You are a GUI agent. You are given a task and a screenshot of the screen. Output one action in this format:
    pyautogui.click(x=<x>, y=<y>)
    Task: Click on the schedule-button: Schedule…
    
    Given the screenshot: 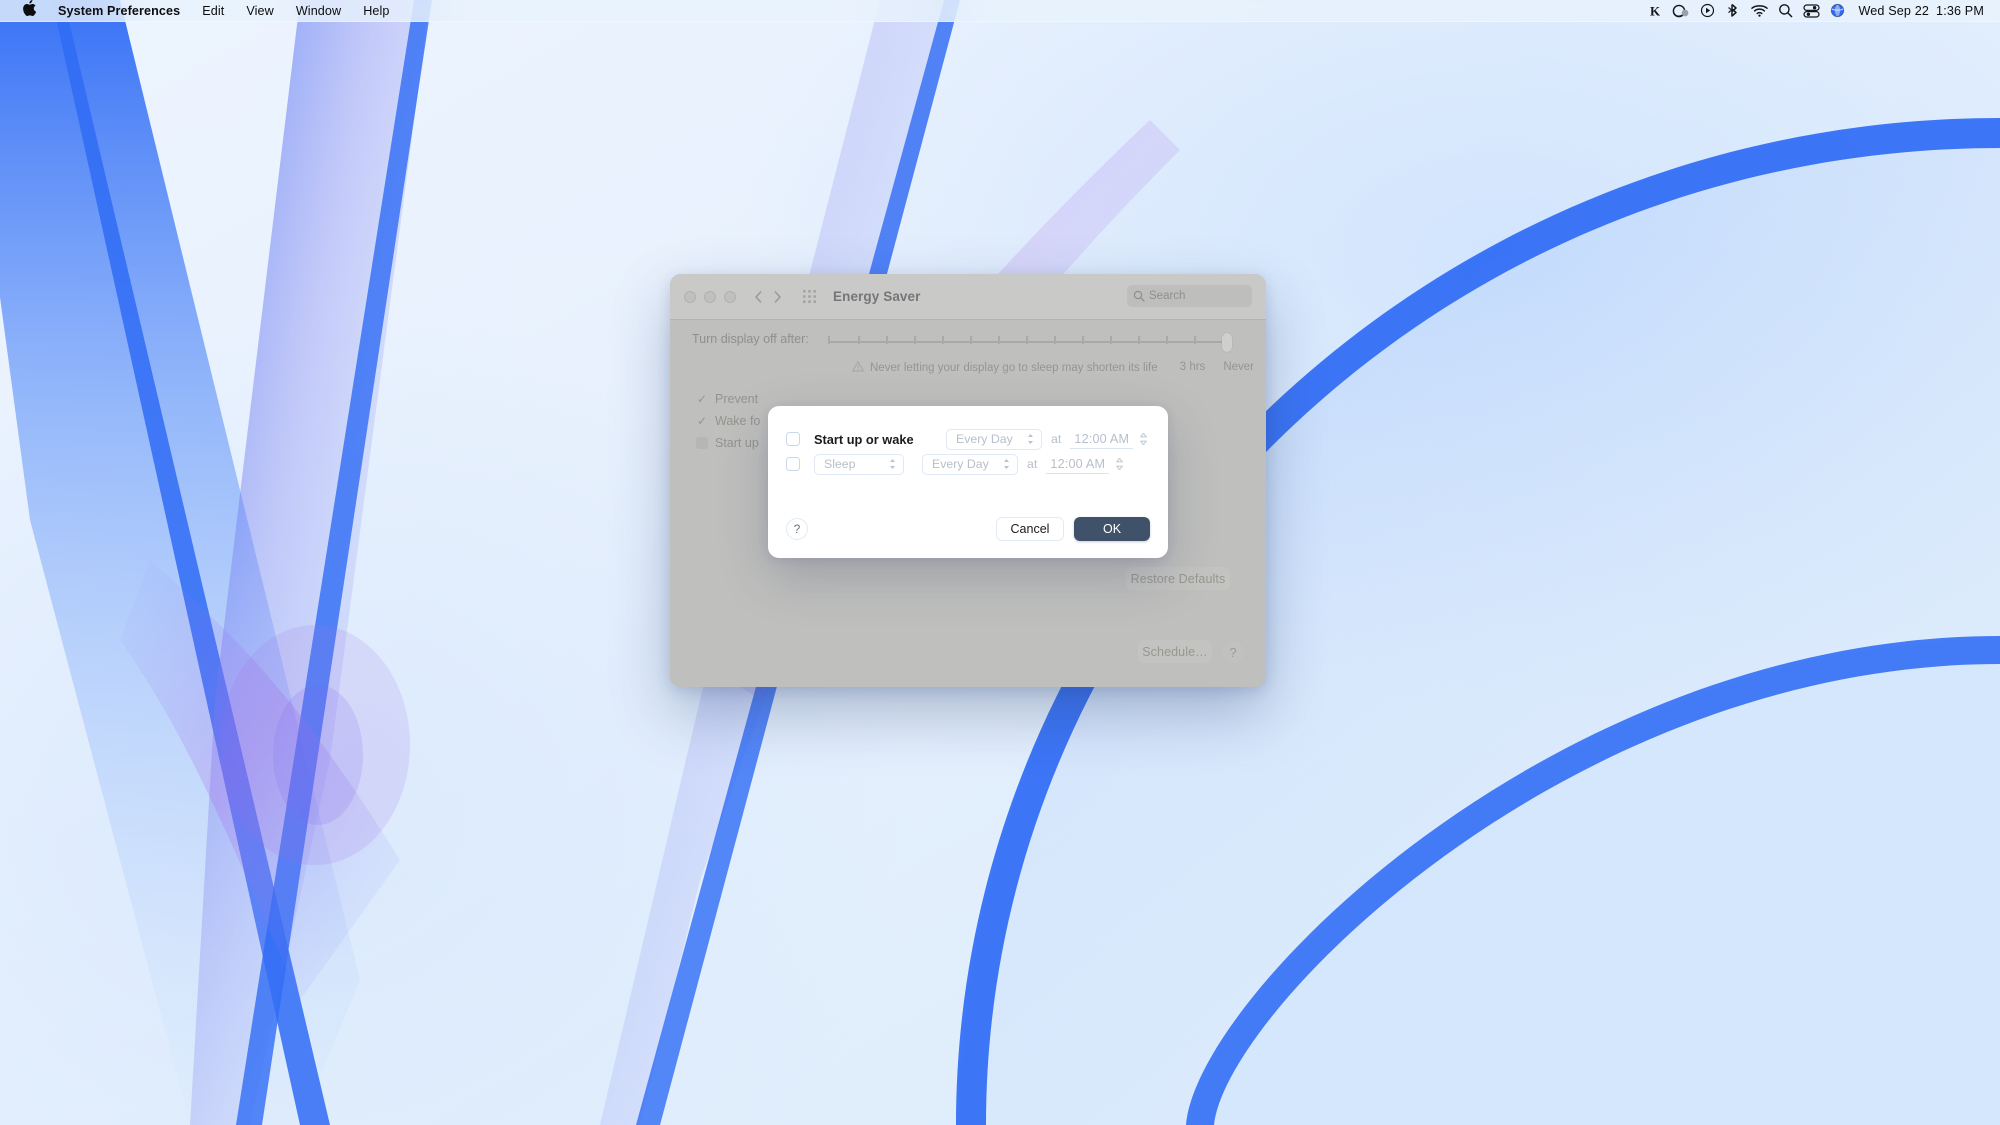 What is the action you would take?
    pyautogui.click(x=1175, y=651)
    